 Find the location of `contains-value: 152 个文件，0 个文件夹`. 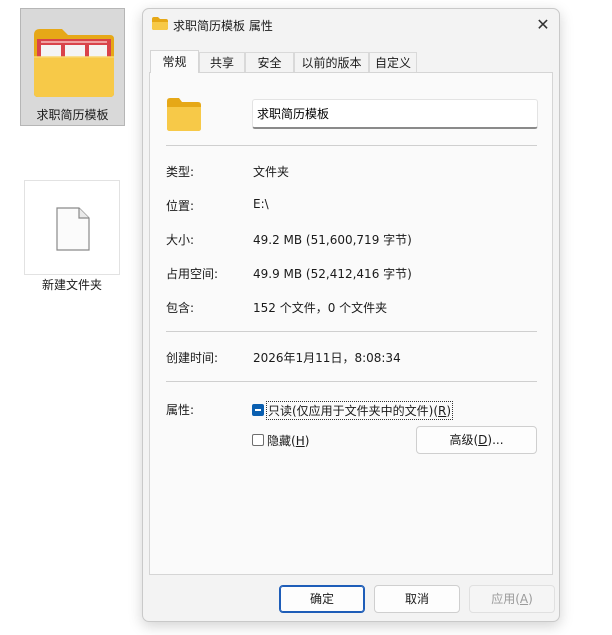

contains-value: 152 个文件，0 个文件夹 is located at coordinates (320, 308).